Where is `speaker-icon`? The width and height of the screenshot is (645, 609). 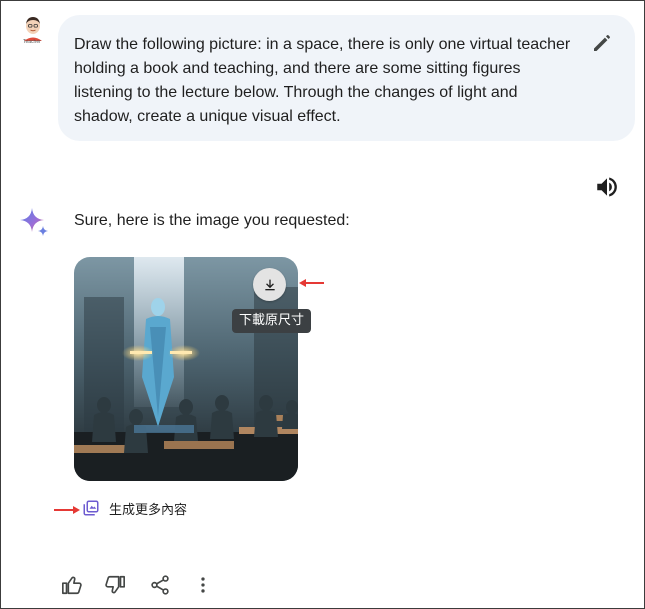 speaker-icon is located at coordinates (607, 187).